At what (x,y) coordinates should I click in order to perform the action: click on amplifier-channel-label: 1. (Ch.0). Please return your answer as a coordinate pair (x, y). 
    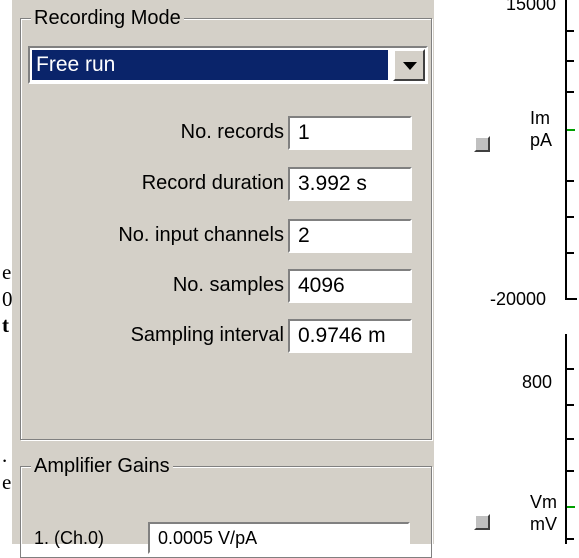
    Looking at the image, I should click on (69, 538).